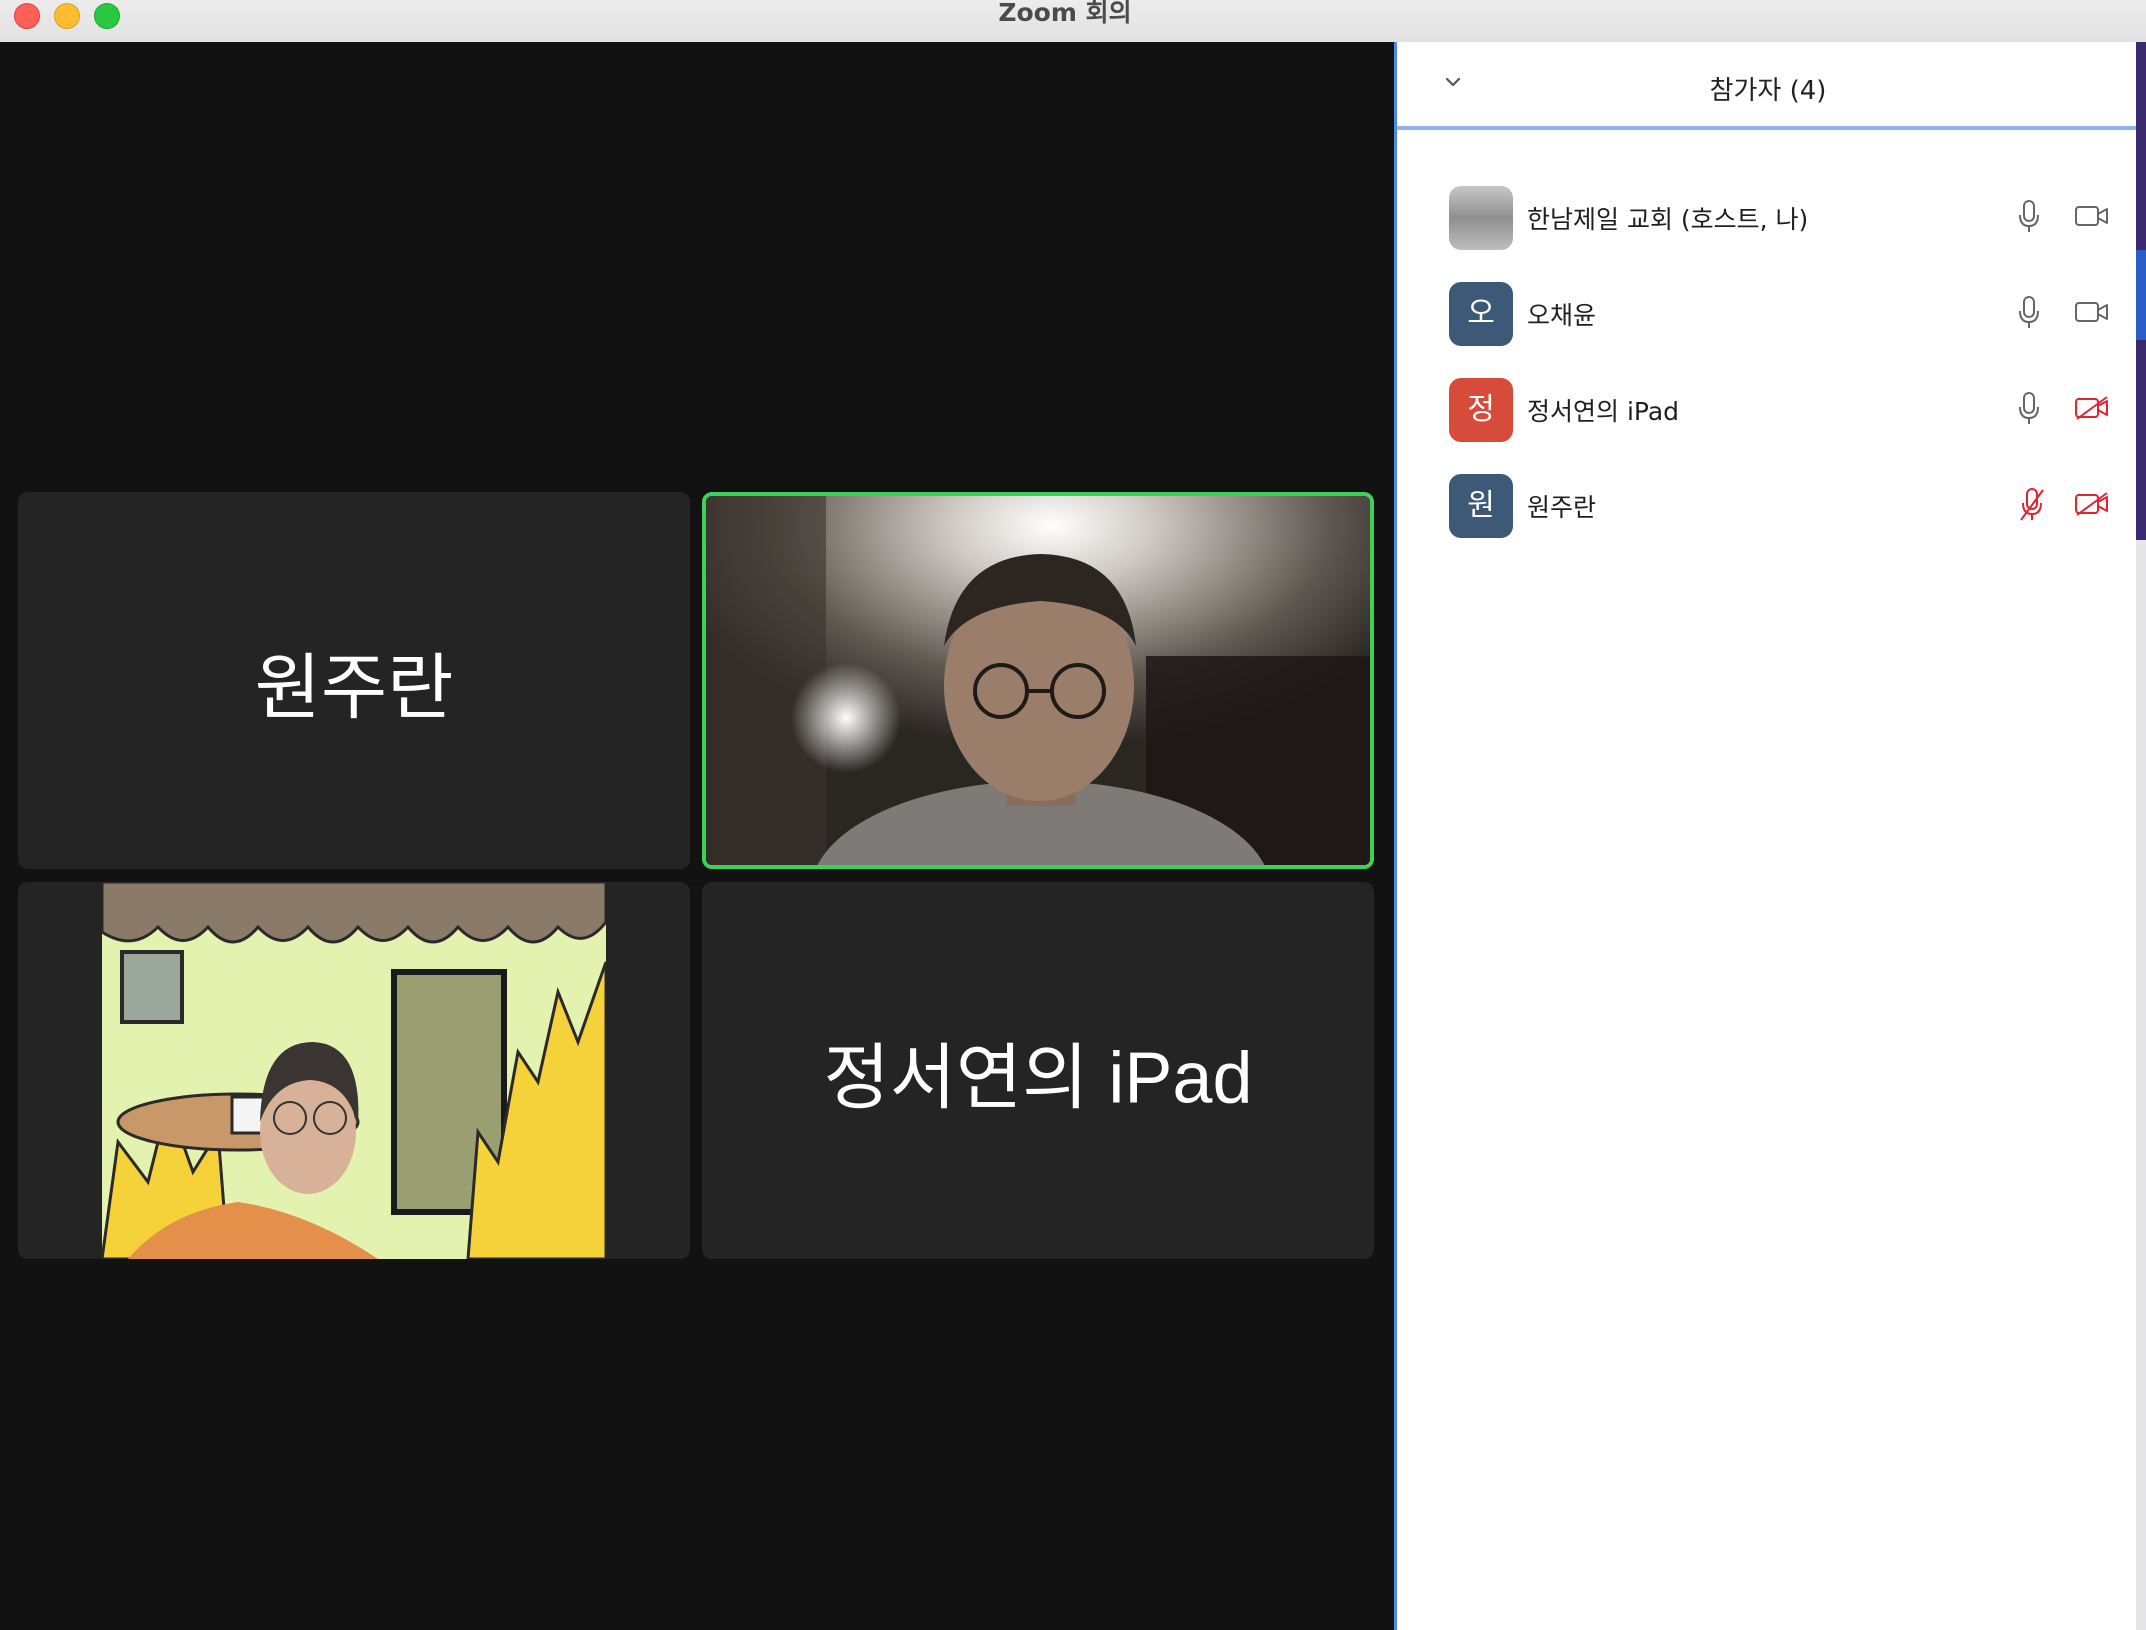 This screenshot has width=2146, height=1630. I want to click on video-tile-1: 원주란, so click(354, 680).